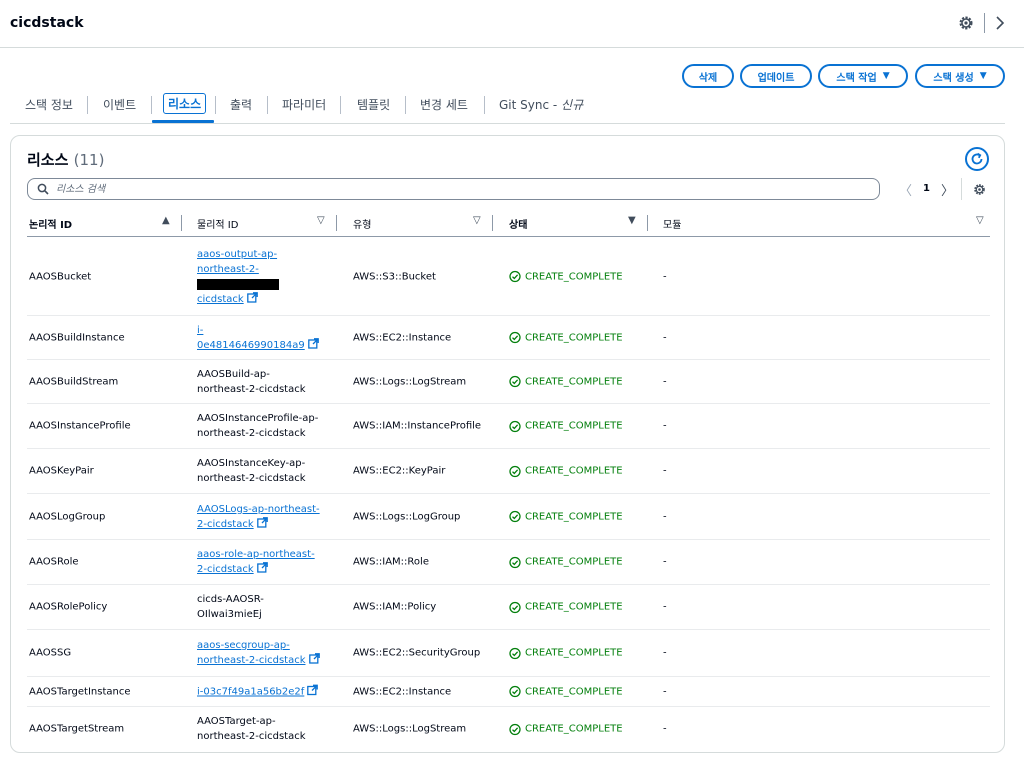 Image resolution: width=1024 pixels, height=757 pixels. What do you see at coordinates (267, 382) in the screenshot?
I see `physical-id: AAOSBuild-ap-northeast-2-cicdstack` at bounding box center [267, 382].